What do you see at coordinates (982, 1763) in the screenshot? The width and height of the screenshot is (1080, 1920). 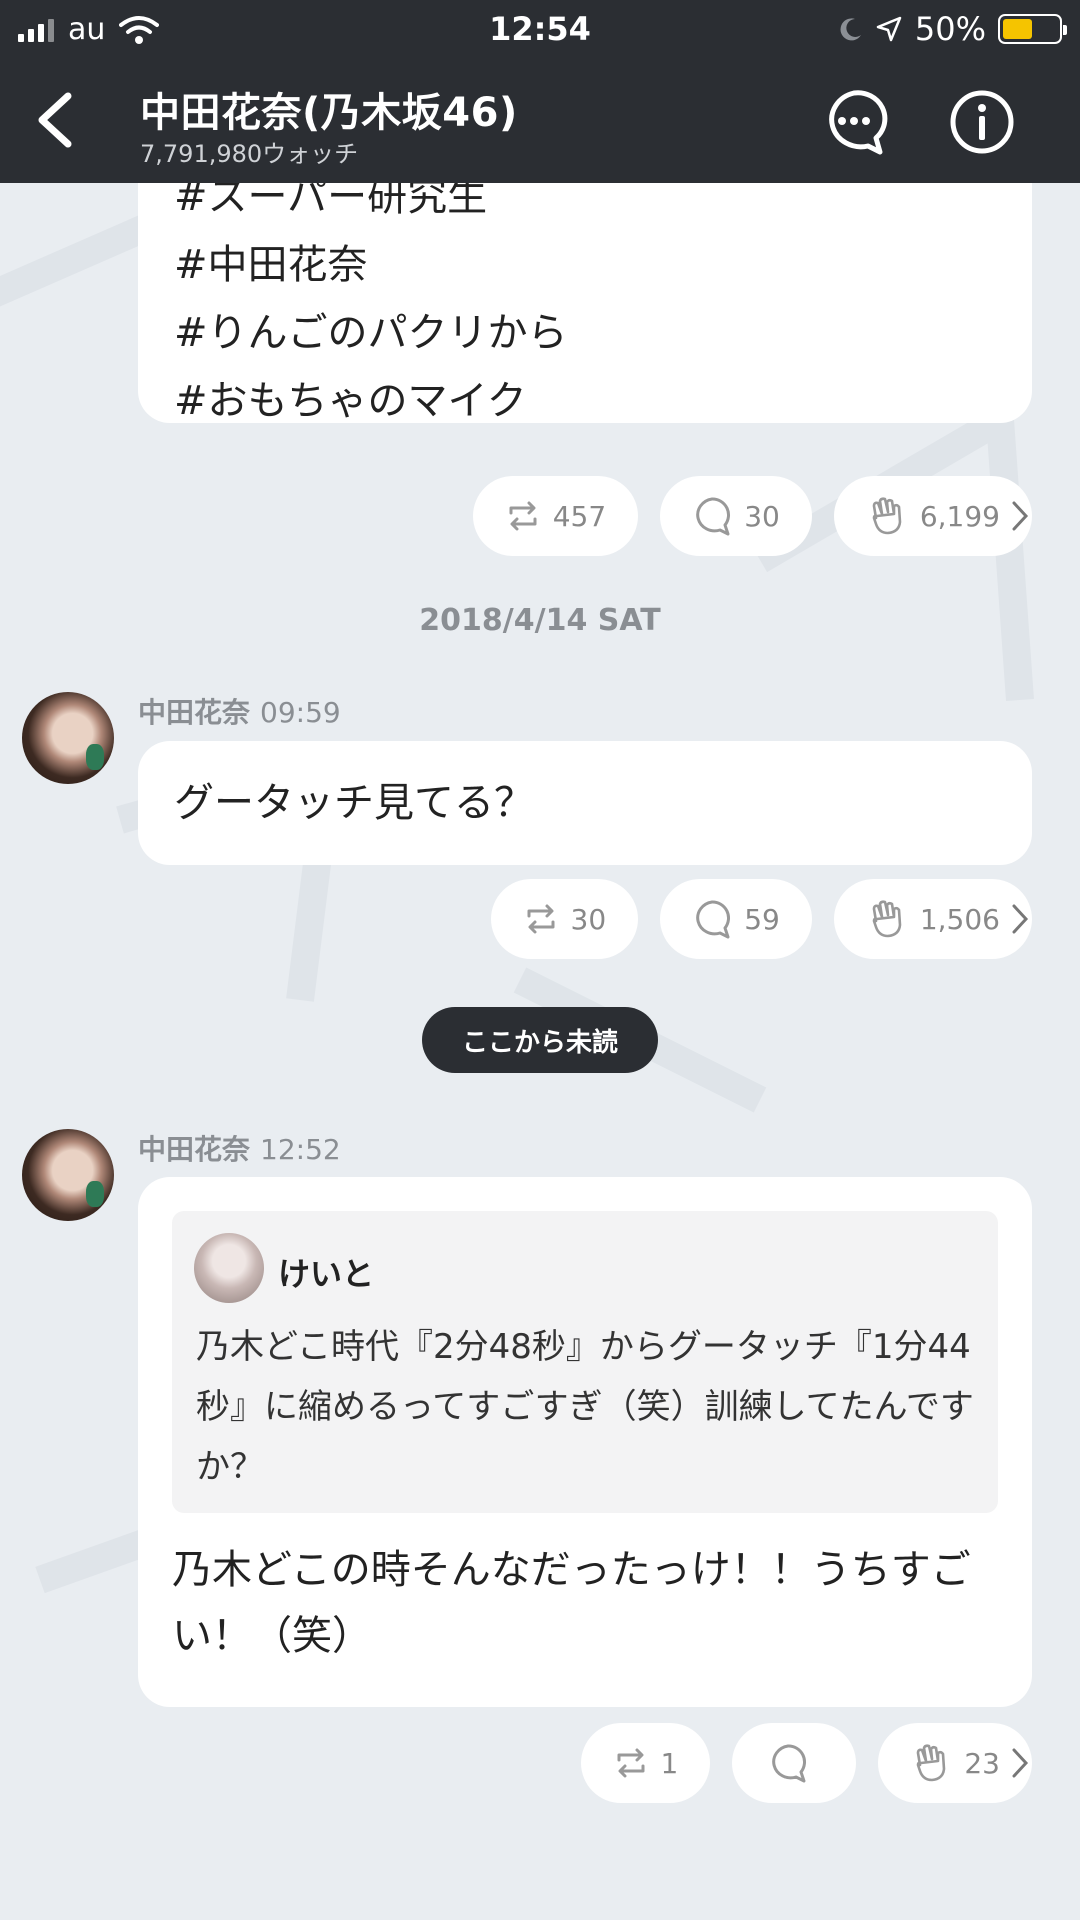 I see `clap-count: 23` at bounding box center [982, 1763].